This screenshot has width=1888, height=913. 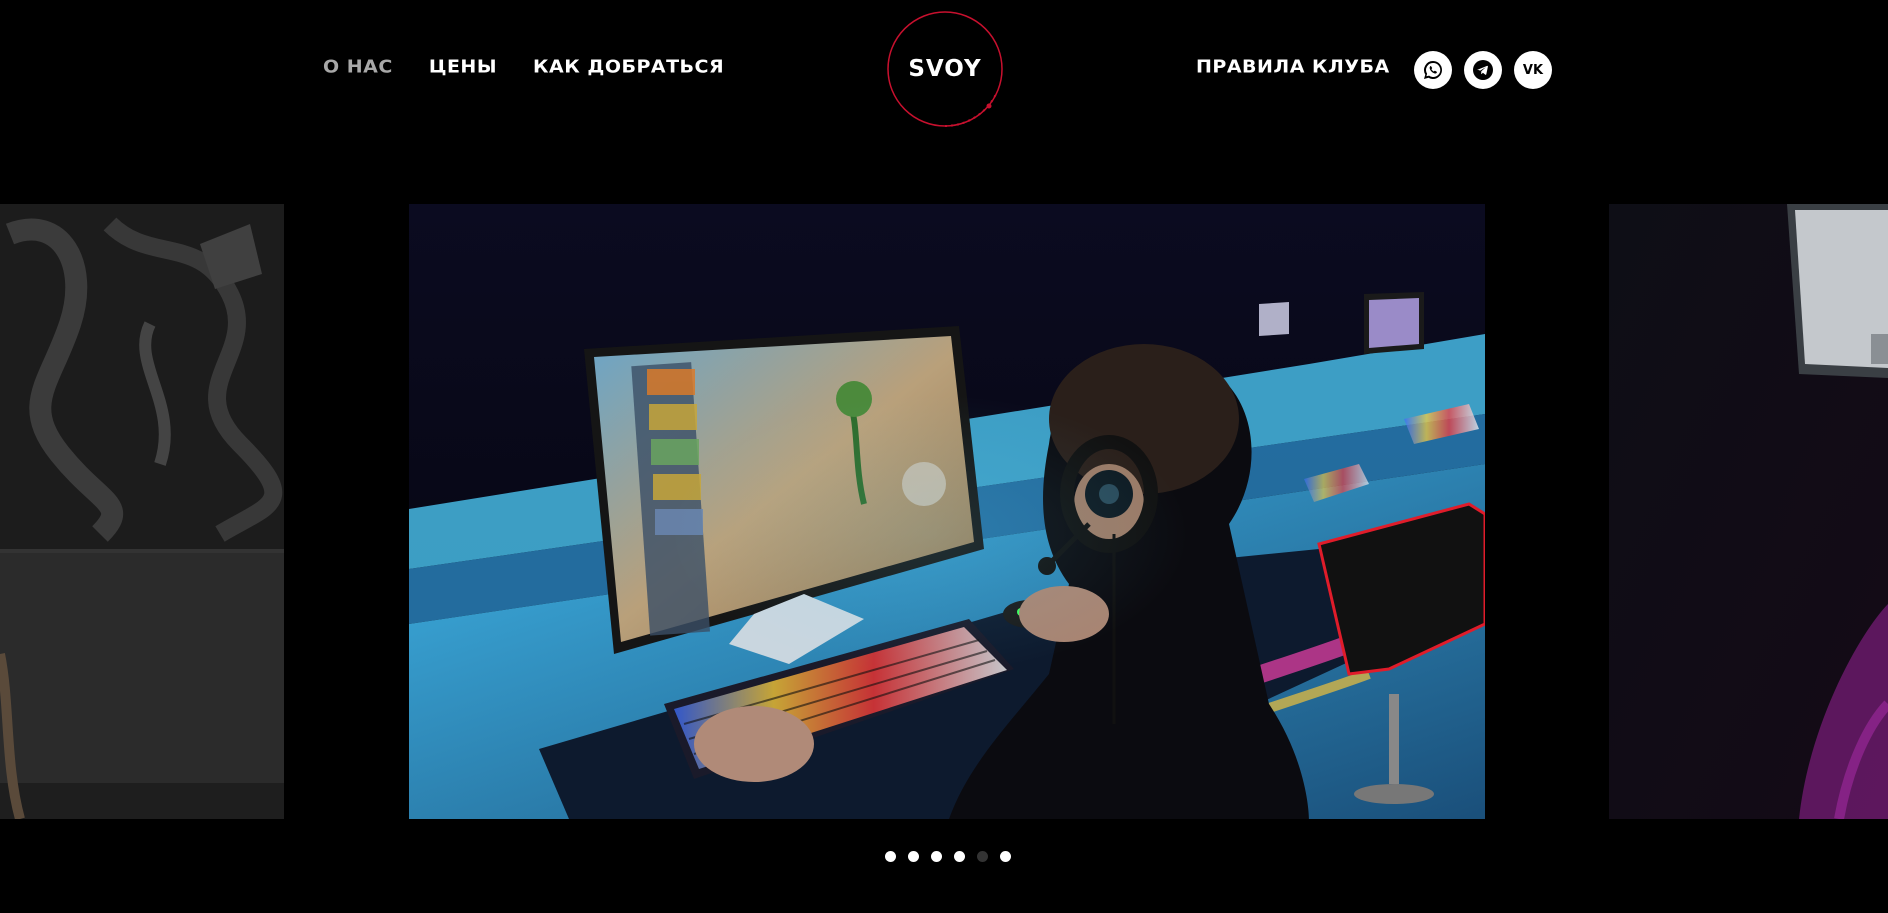 What do you see at coordinates (358, 67) in the screenshot?
I see `nav-link-about: О НАС` at bounding box center [358, 67].